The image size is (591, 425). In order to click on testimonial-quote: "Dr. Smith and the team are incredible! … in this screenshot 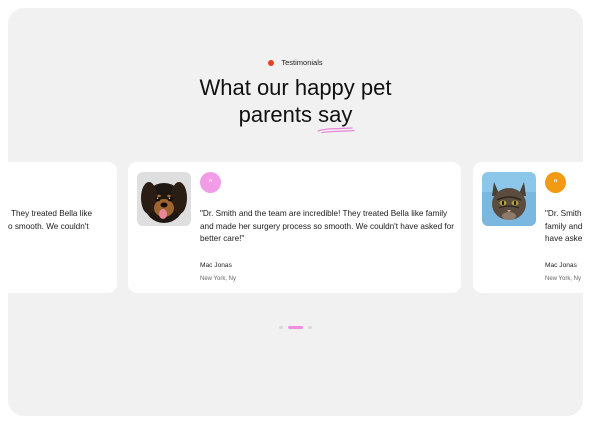, I will do `click(327, 226)`.